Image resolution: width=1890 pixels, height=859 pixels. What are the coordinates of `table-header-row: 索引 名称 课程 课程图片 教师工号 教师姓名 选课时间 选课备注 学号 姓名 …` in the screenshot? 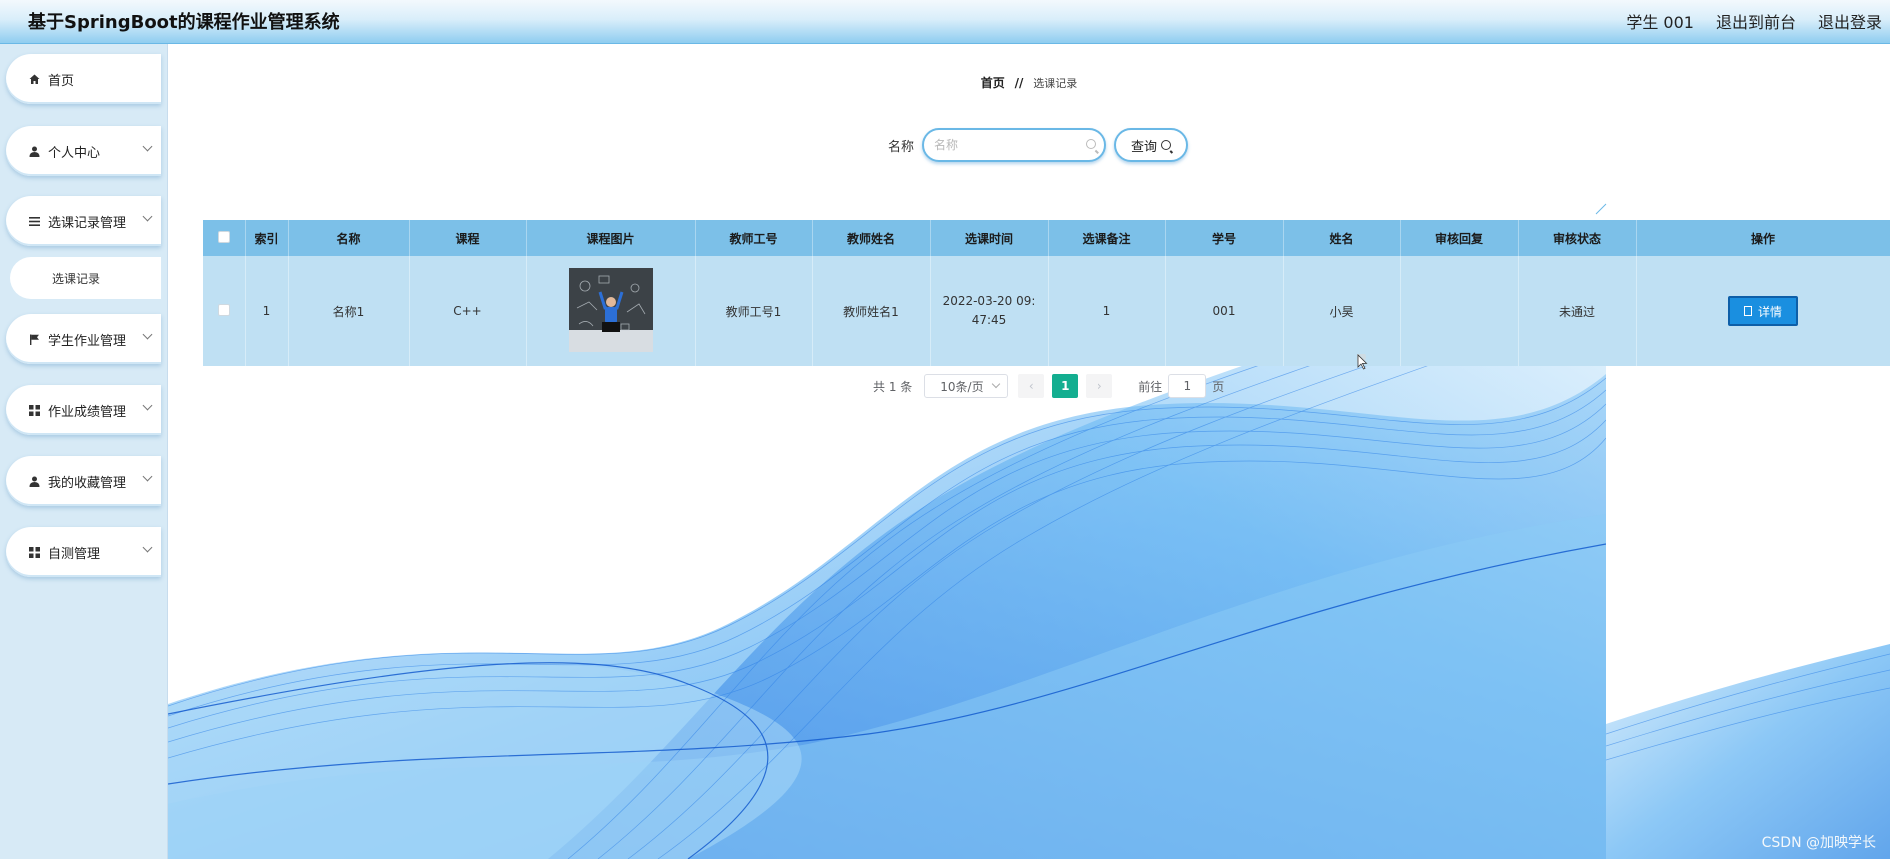 It's located at (1046, 238).